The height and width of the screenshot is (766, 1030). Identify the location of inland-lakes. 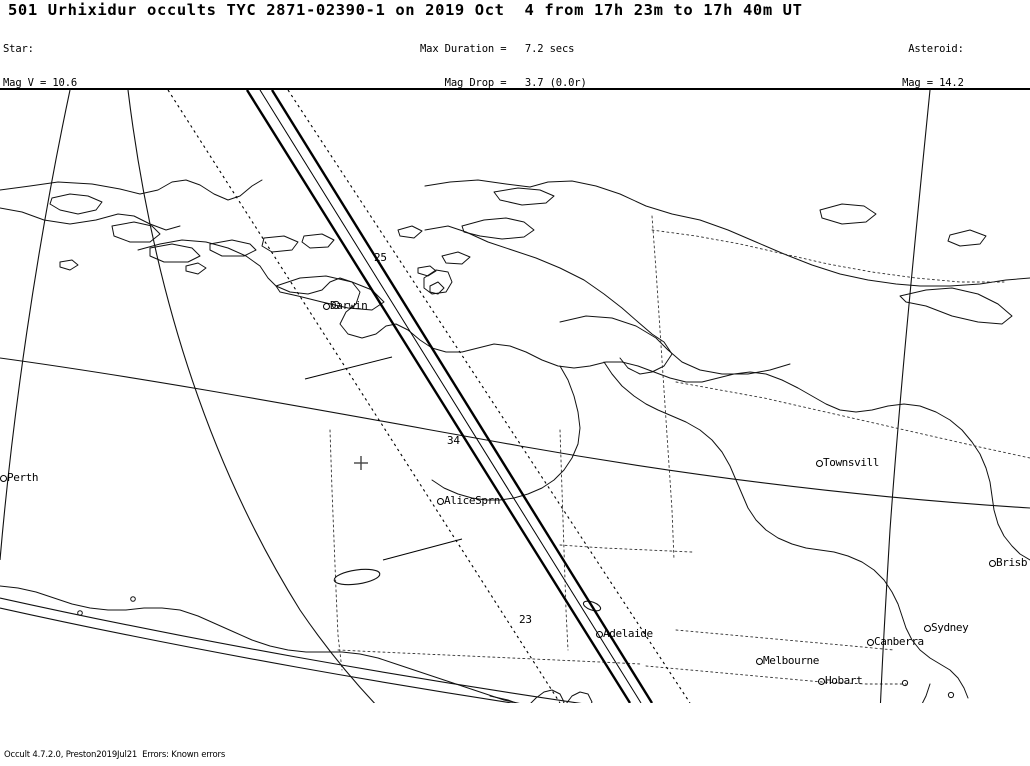
(467, 590).